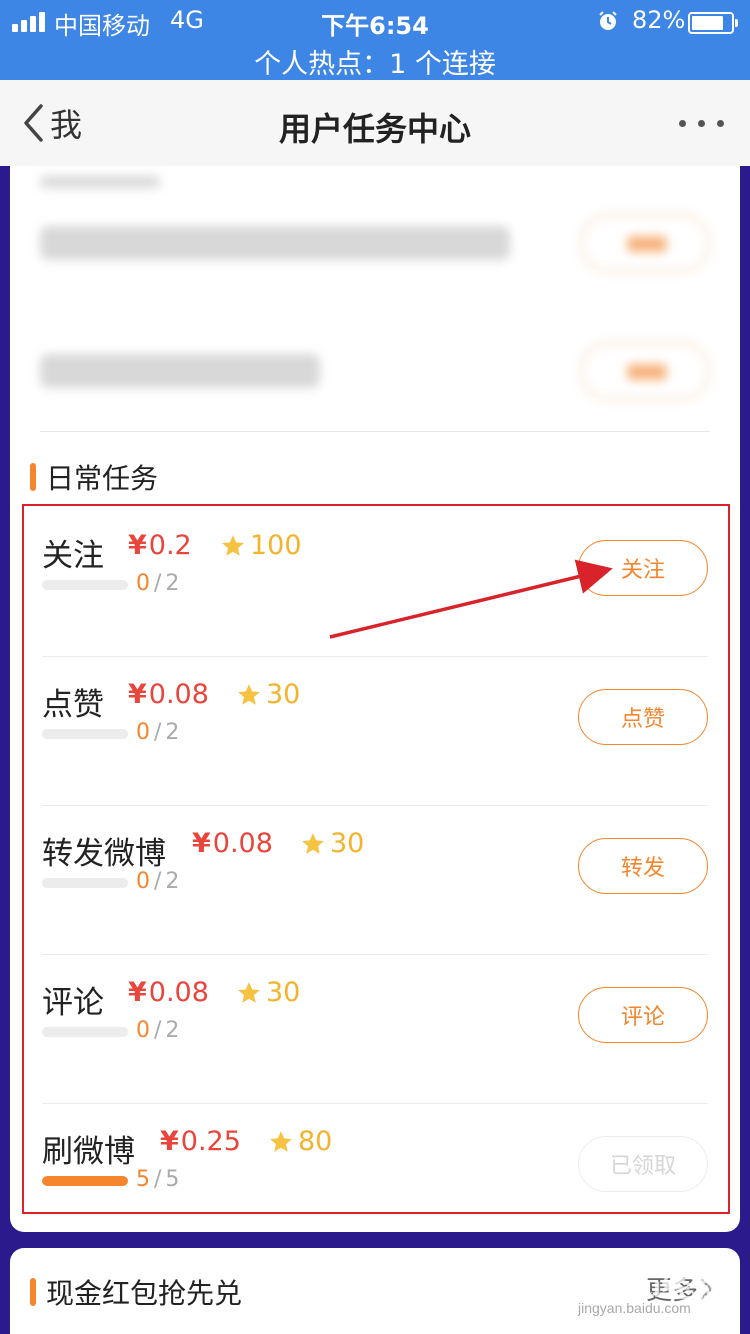 The width and height of the screenshot is (750, 1334). What do you see at coordinates (73, 556) in the screenshot?
I see `task-name: 关注` at bounding box center [73, 556].